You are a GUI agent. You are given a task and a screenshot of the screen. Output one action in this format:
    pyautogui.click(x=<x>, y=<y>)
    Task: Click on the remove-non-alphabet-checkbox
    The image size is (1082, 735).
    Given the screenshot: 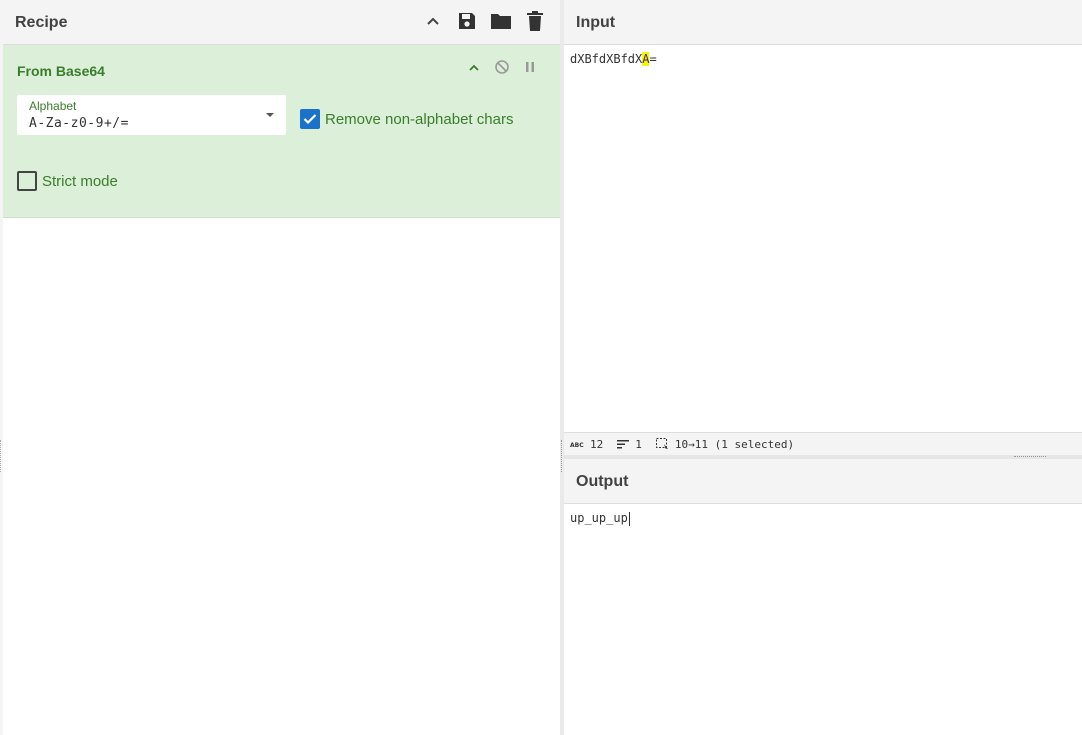 What is the action you would take?
    pyautogui.click(x=310, y=119)
    